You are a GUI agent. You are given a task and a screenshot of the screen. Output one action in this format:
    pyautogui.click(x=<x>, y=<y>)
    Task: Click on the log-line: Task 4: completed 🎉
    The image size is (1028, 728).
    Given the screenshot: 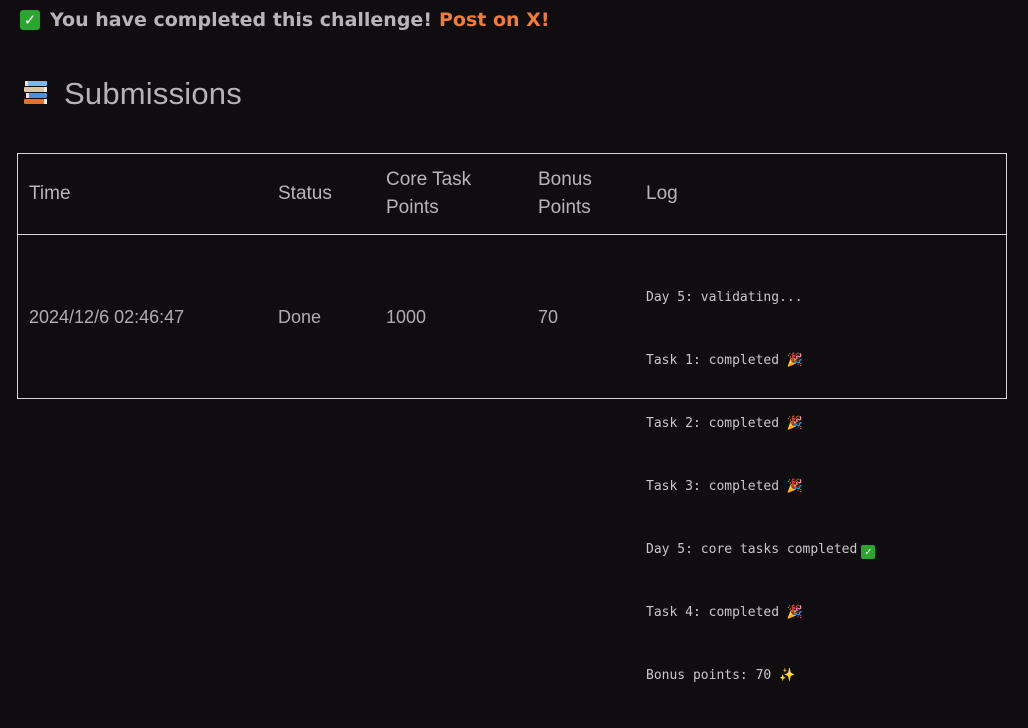 What is the action you would take?
    pyautogui.click(x=725, y=612)
    